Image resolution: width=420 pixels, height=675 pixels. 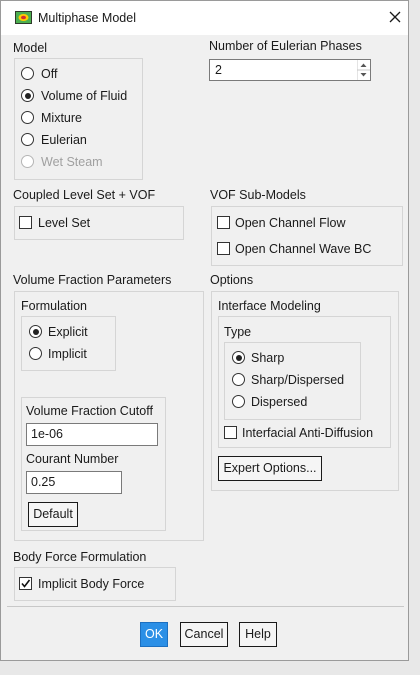 What do you see at coordinates (72, 162) in the screenshot?
I see `radio-wet-steam-label: Wet Steam` at bounding box center [72, 162].